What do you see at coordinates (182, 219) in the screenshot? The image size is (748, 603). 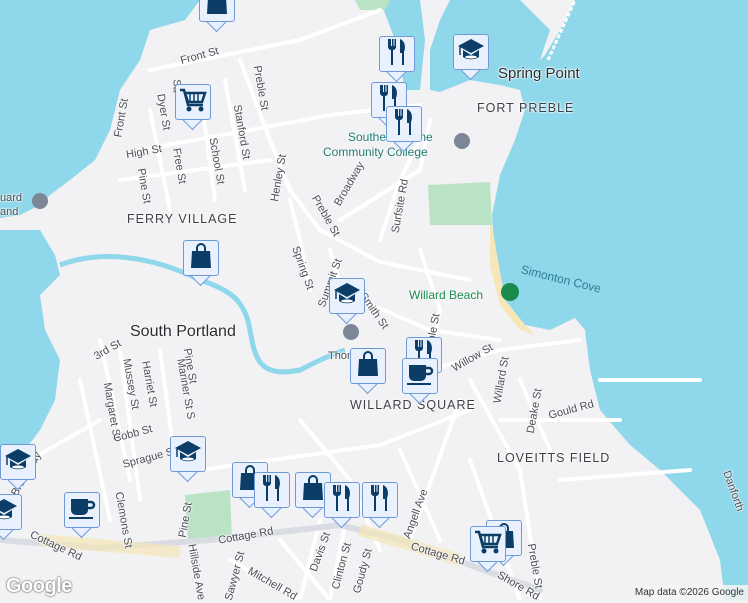 I see `area-label-ferry-village: FERRY VILLAGE` at bounding box center [182, 219].